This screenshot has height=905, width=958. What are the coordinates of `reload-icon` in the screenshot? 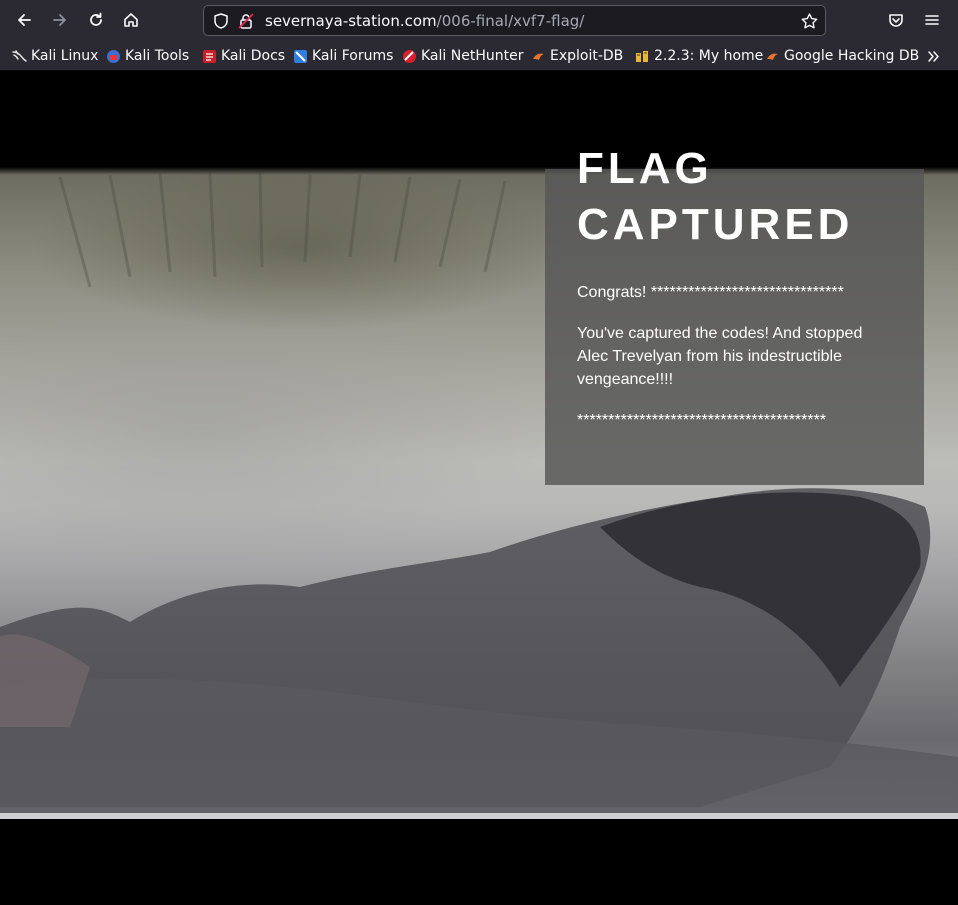 It's located at (96, 19).